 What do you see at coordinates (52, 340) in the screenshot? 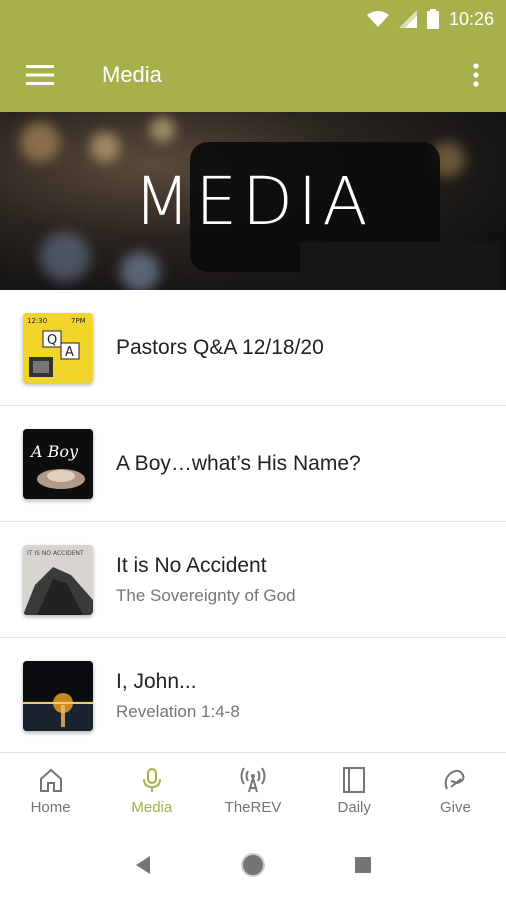
I see `svg-text: Q` at bounding box center [52, 340].